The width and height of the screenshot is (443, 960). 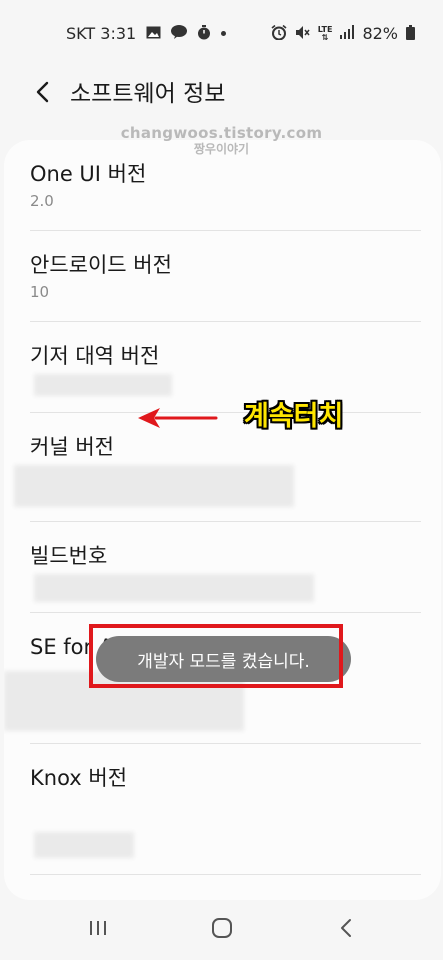 I want to click on status-time: 3:31, so click(x=118, y=33).